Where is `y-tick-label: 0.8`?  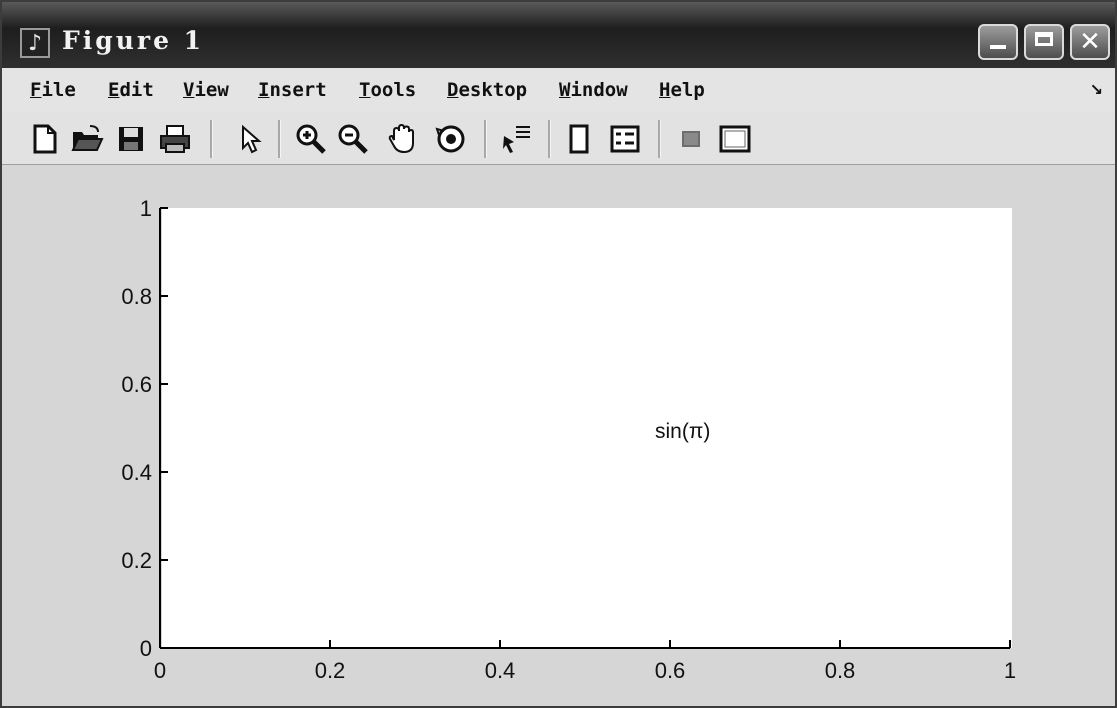 y-tick-label: 0.8 is located at coordinates (136, 296).